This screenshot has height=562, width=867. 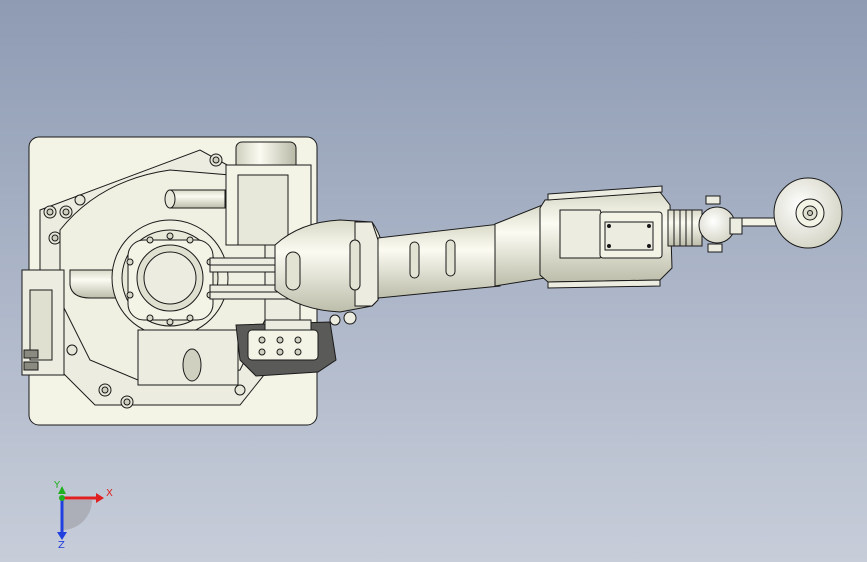 What do you see at coordinates (417, 264) in the screenshot?
I see `upper-arm` at bounding box center [417, 264].